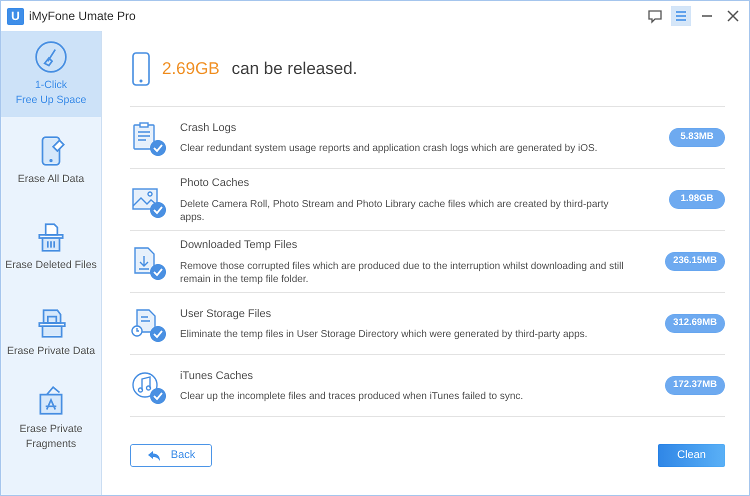 Image resolution: width=750 pixels, height=496 pixels. I want to click on item-title: Downloaded Temp Files, so click(239, 246).